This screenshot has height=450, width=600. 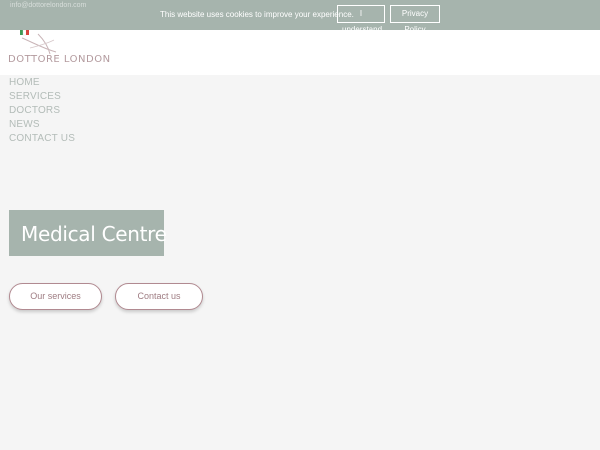 What do you see at coordinates (48, 5) in the screenshot?
I see `top-email-link: info@dottorelondon.com` at bounding box center [48, 5].